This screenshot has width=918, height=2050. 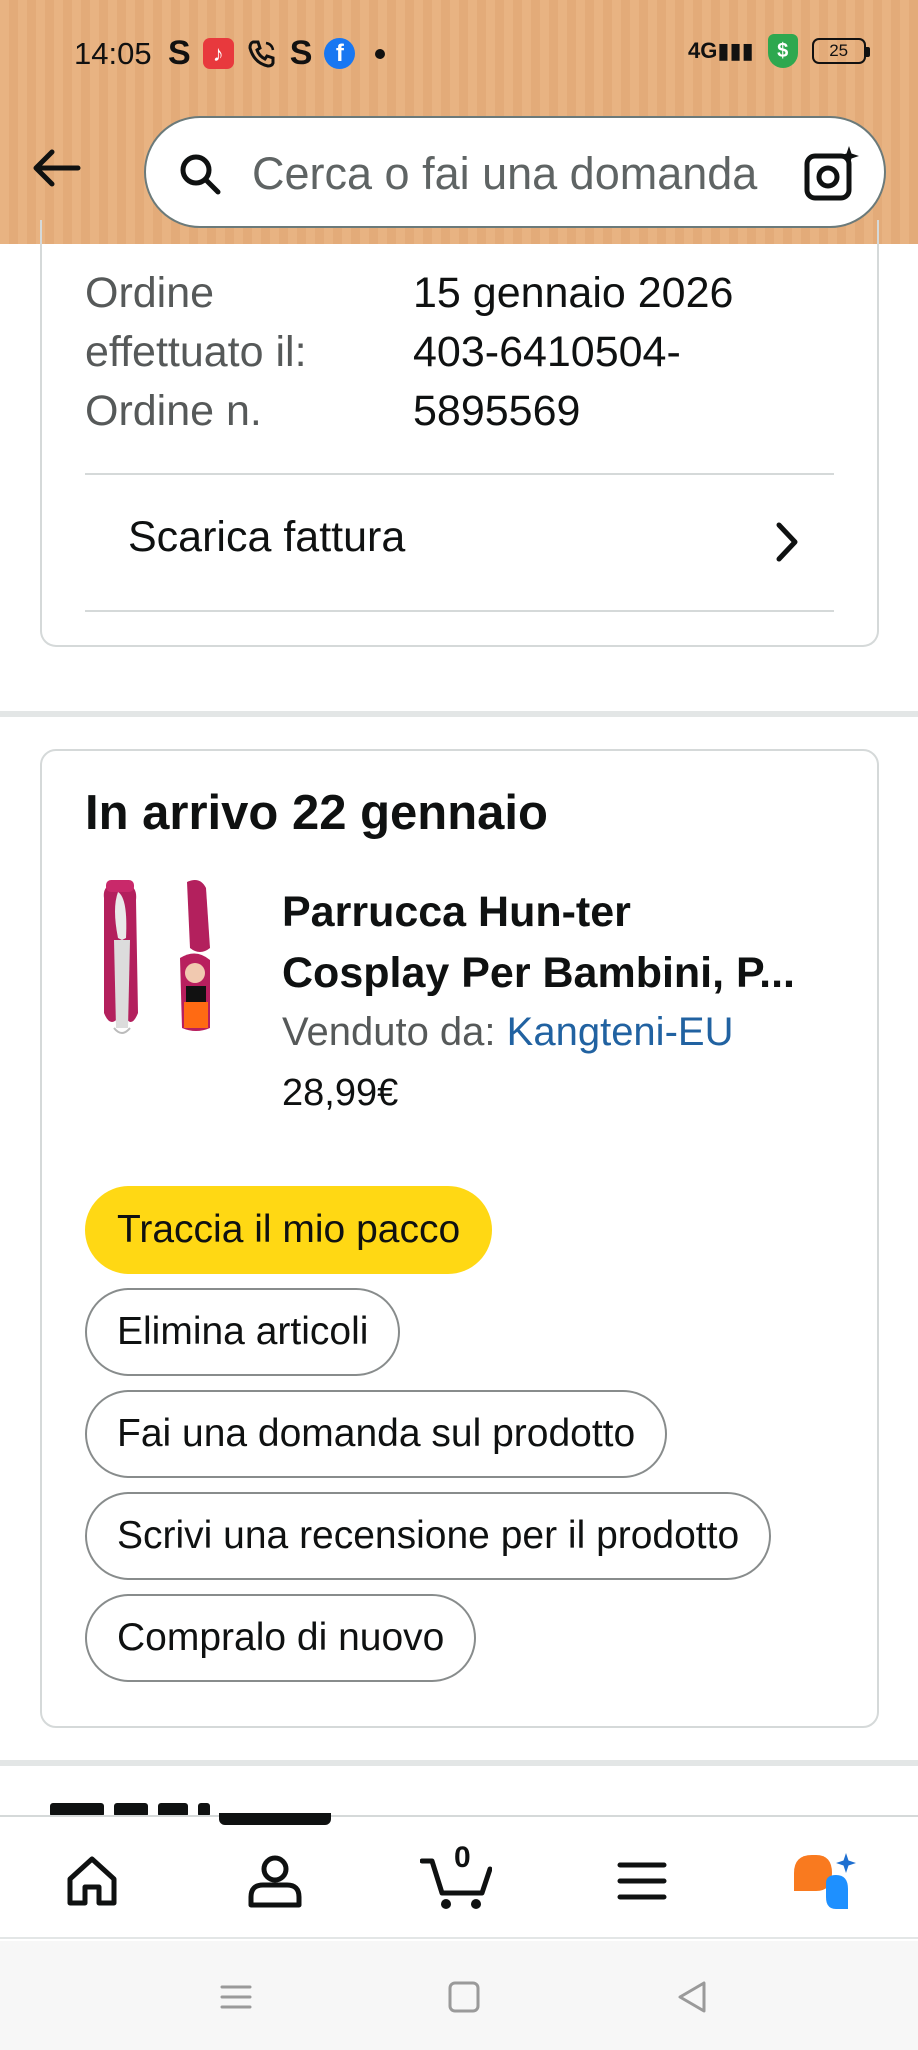 I want to click on system-status-icons: 4G▮▮▮ $ 25, so click(x=779, y=51).